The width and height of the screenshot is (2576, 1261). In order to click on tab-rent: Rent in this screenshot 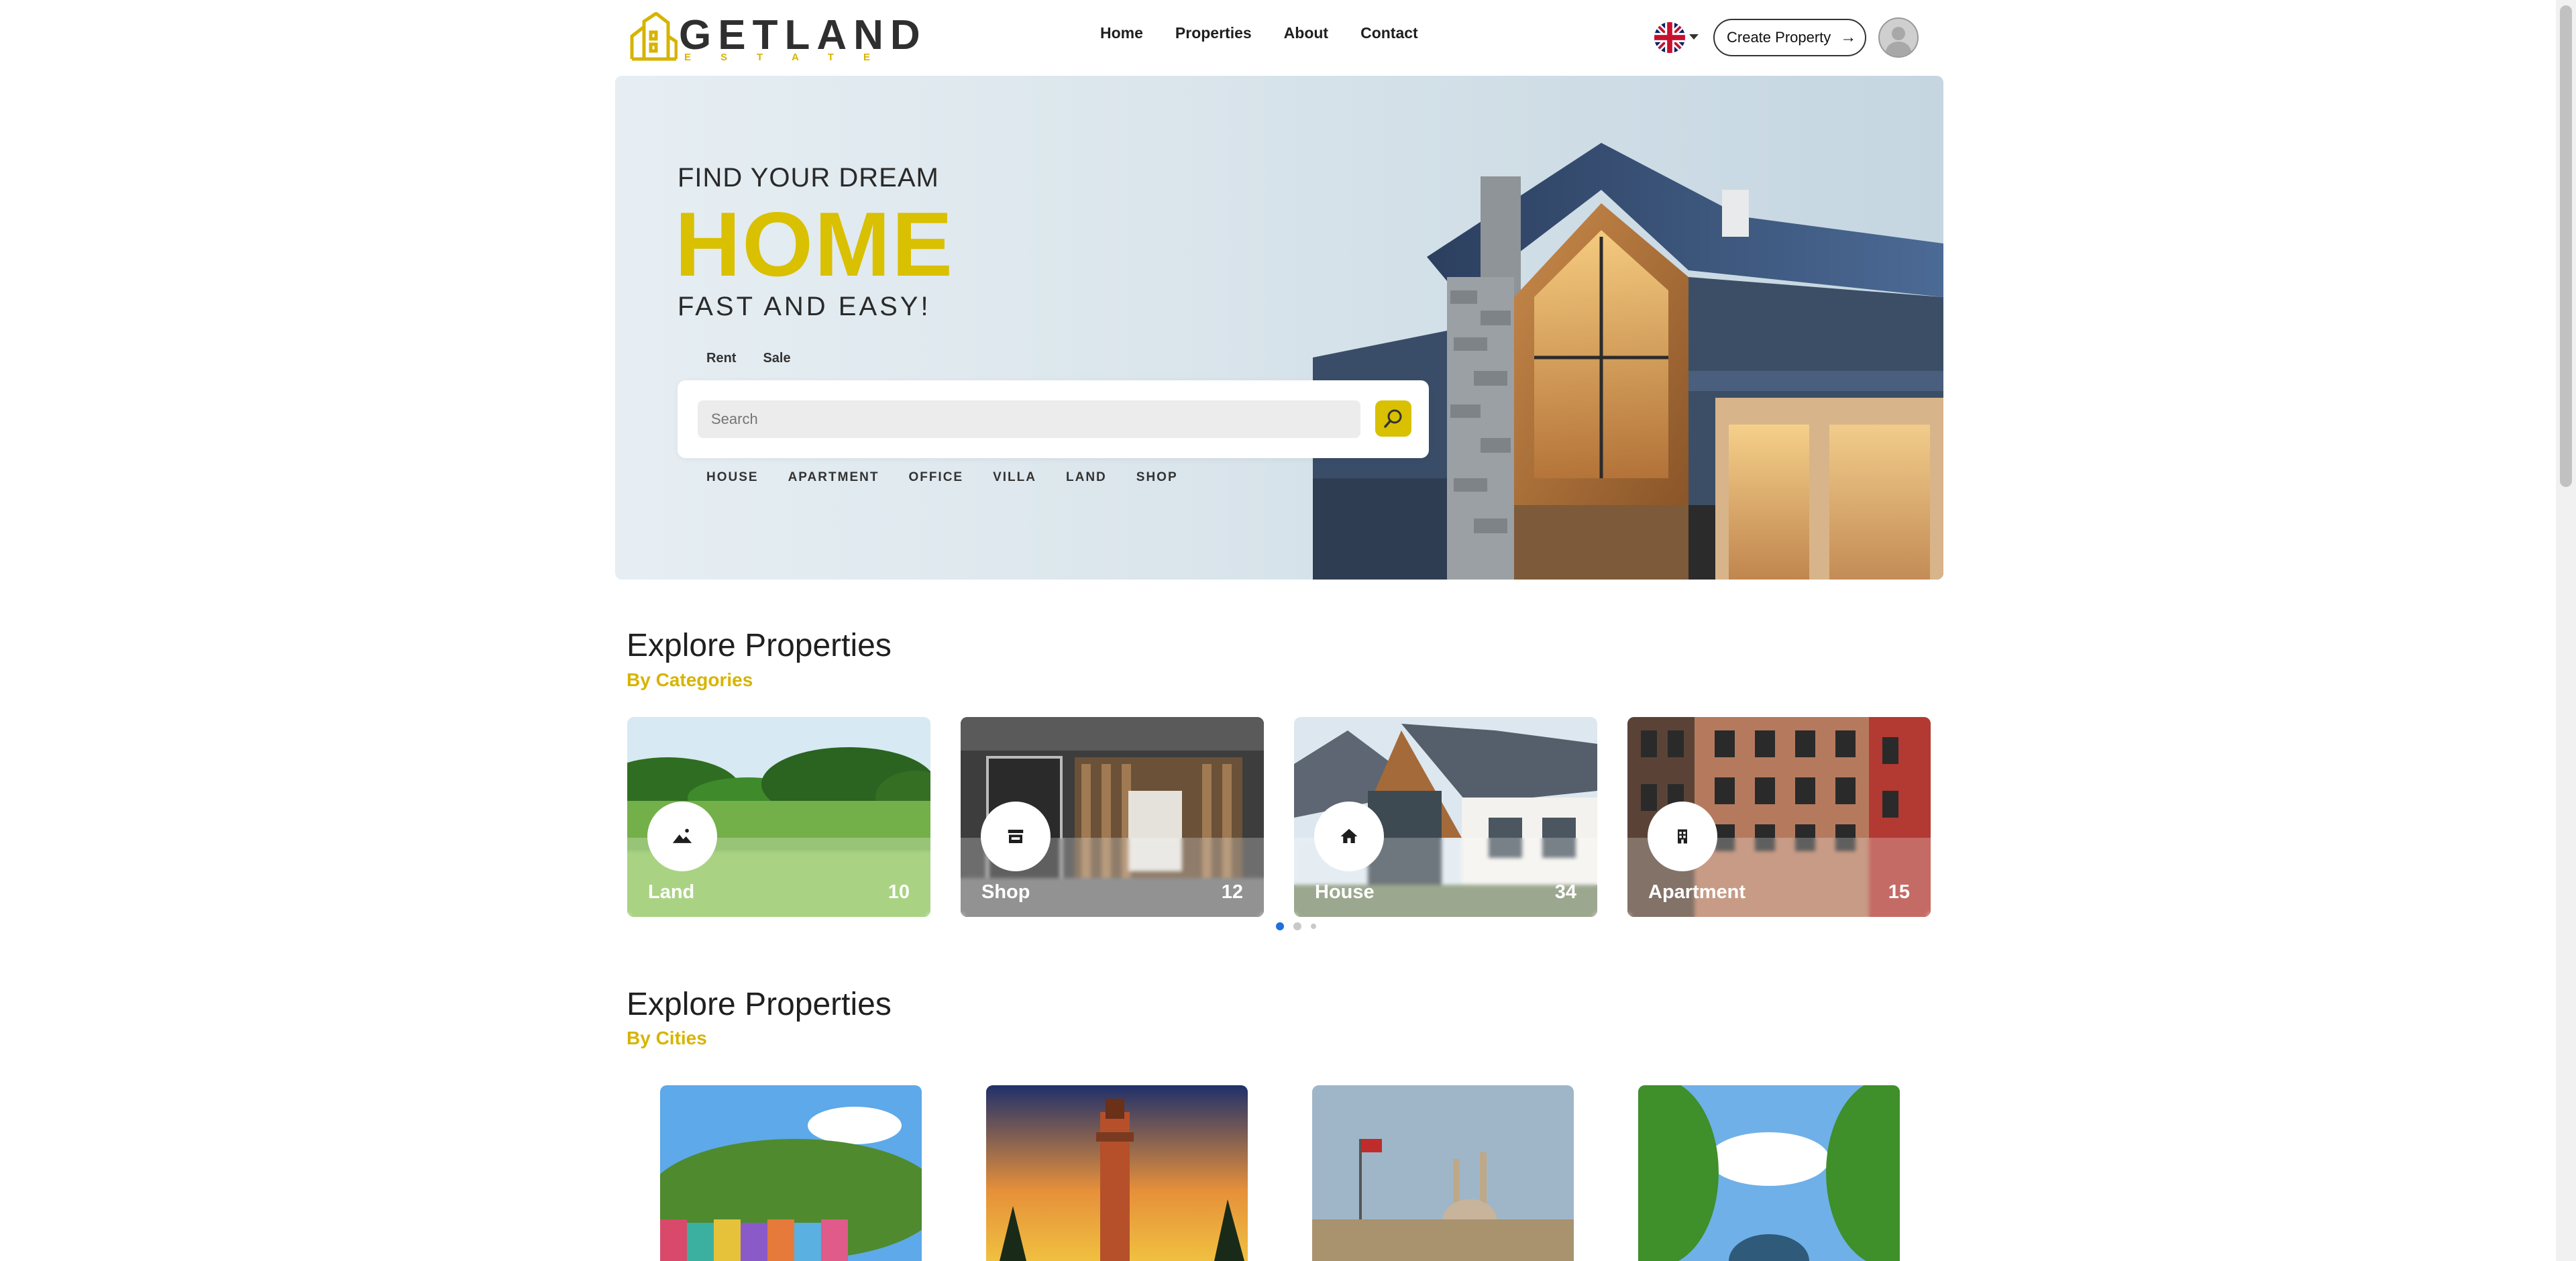, I will do `click(721, 358)`.